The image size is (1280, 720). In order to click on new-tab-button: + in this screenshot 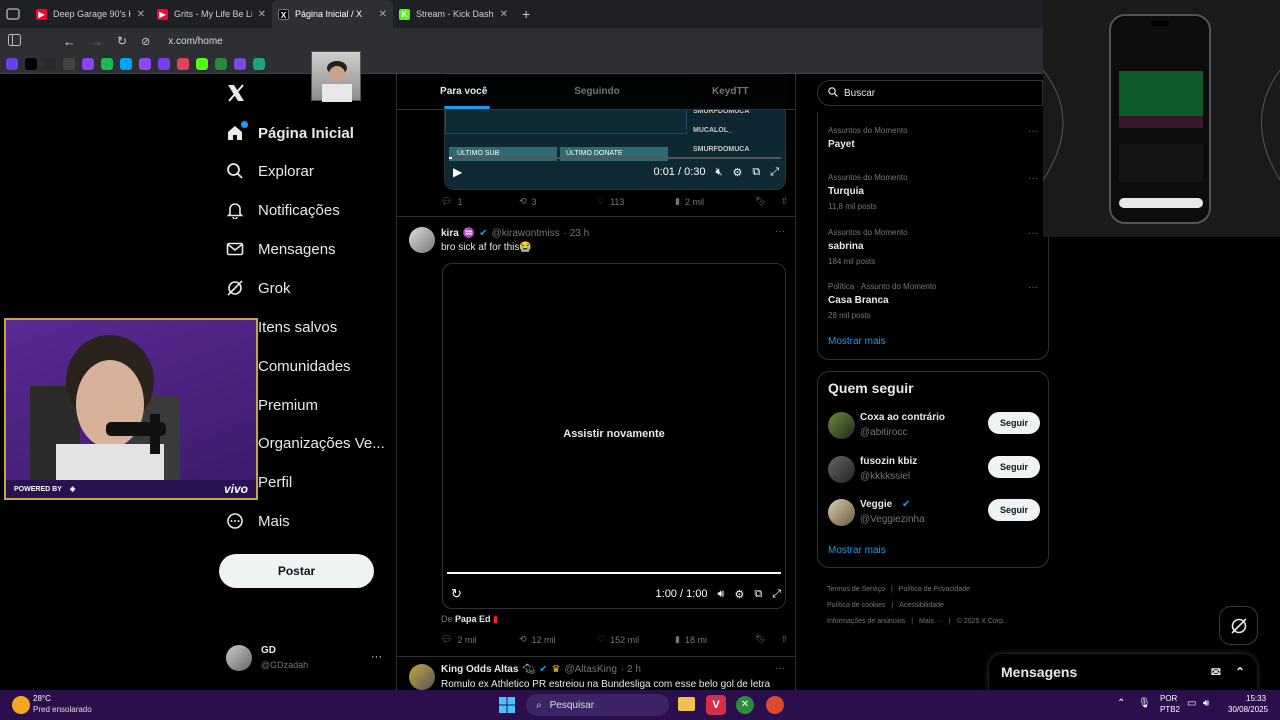, I will do `click(526, 14)`.